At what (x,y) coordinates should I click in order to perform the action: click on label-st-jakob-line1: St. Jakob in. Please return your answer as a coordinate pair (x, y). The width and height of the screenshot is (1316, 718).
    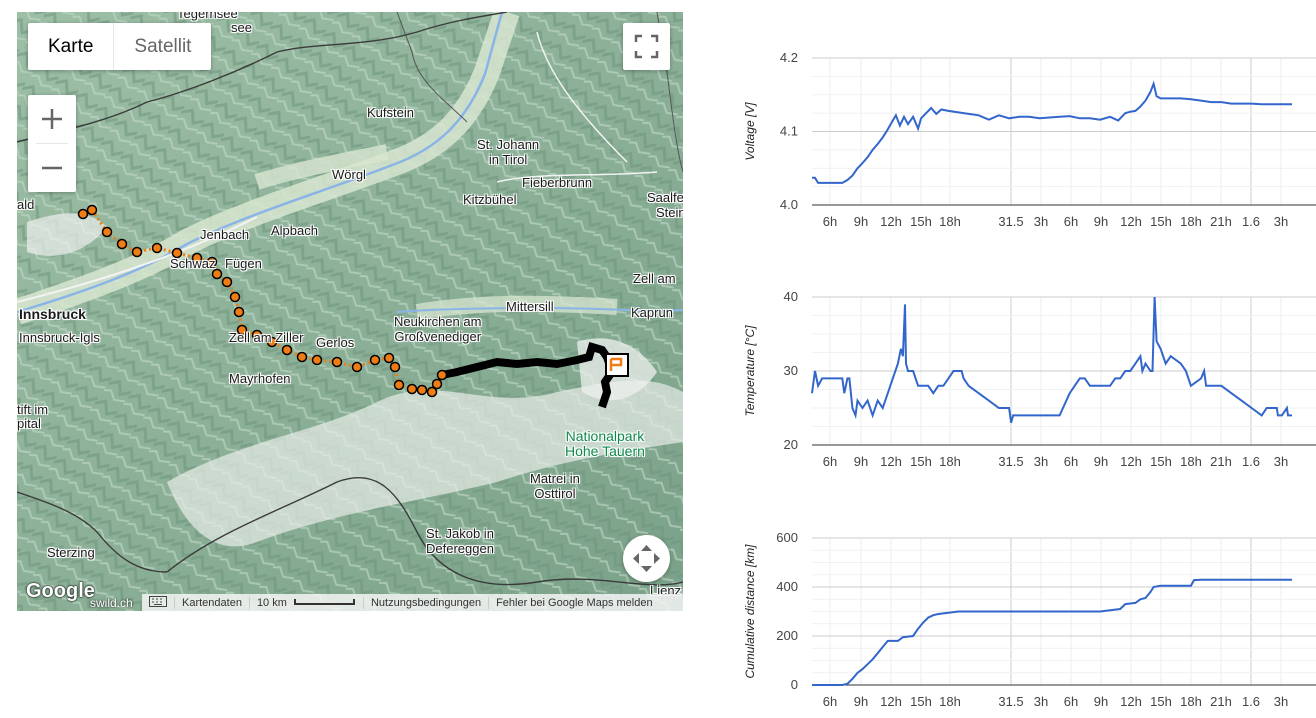
    Looking at the image, I should click on (460, 533).